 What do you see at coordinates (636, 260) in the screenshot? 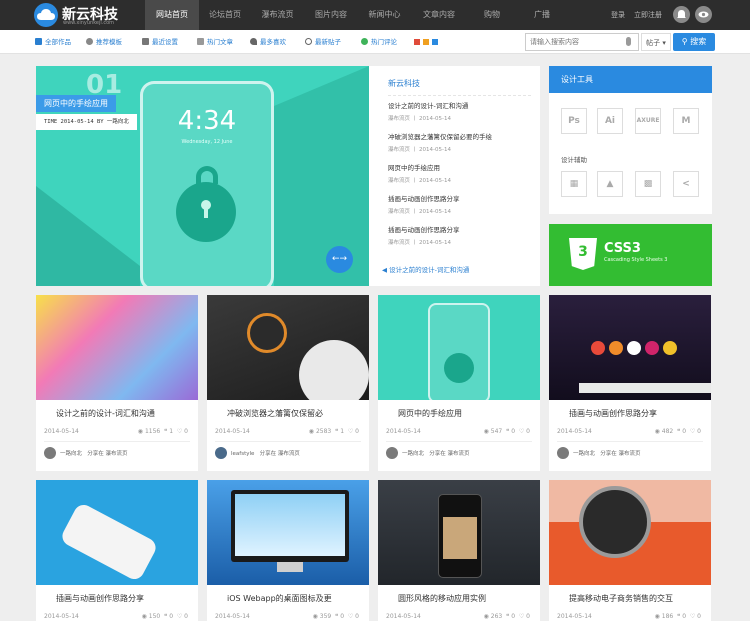
I see `css3-subtitle: Cascading Style Sheets 3` at bounding box center [636, 260].